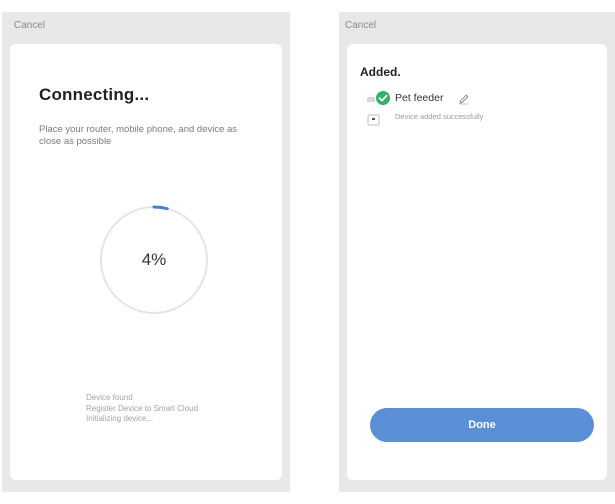  What do you see at coordinates (439, 116) in the screenshot?
I see `device-status: Device added successfully` at bounding box center [439, 116].